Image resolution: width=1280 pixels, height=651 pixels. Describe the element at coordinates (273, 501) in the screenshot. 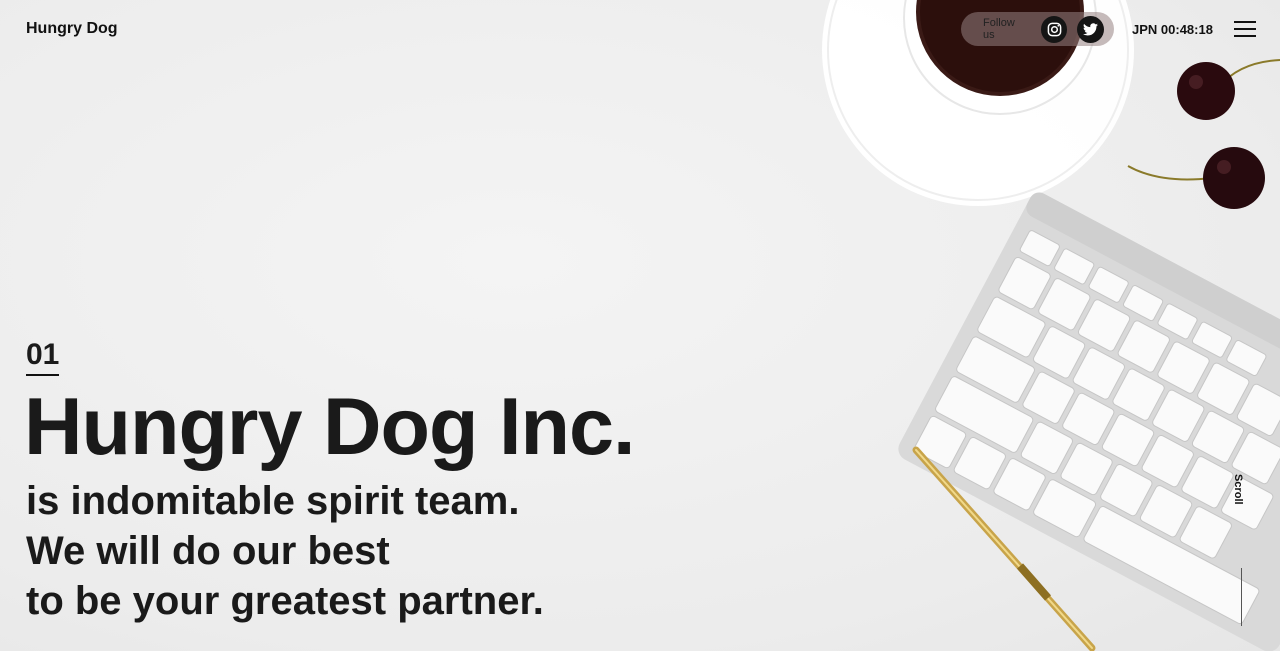

I see `hero-tagline-line: is indomitable spirit team.` at that location.